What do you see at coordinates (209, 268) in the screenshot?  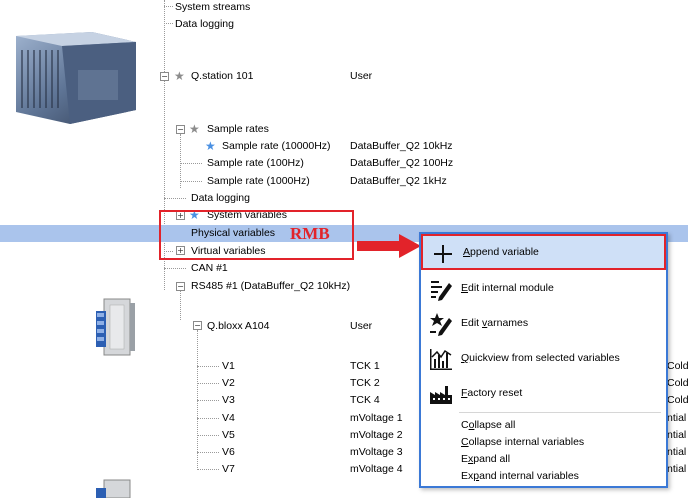 I see `tree-item-can: CAN #1` at bounding box center [209, 268].